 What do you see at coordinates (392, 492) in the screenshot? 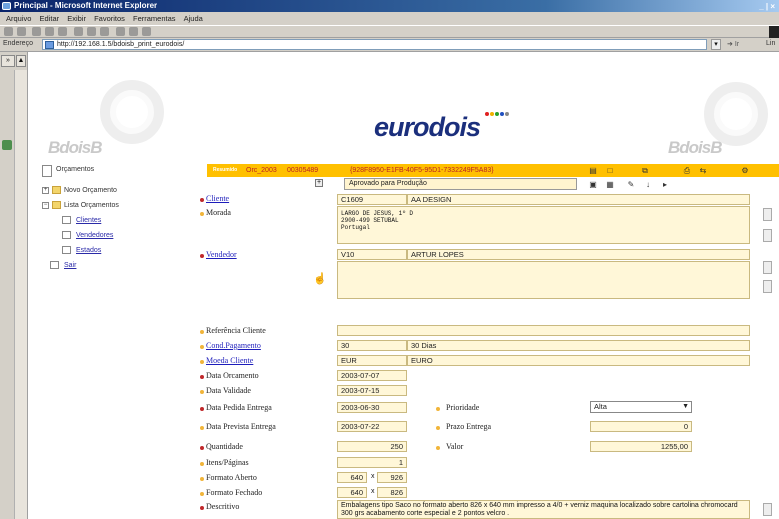
I see `formato-fechado-height: 826` at bounding box center [392, 492].